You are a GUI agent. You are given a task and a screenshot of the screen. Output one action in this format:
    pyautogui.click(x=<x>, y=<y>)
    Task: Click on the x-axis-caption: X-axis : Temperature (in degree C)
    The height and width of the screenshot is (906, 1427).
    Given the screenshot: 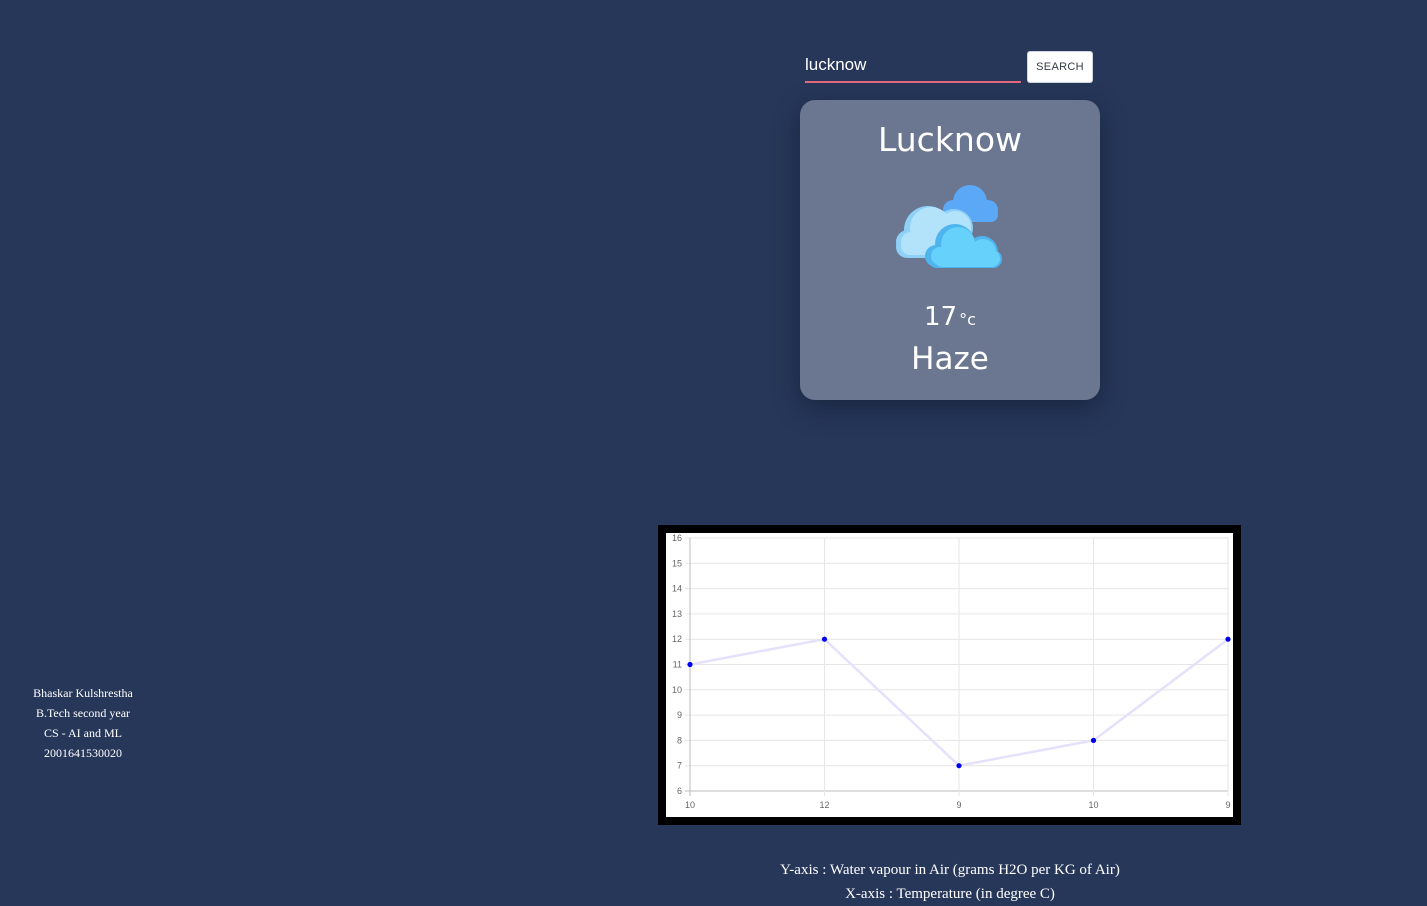 What is the action you would take?
    pyautogui.click(x=950, y=894)
    